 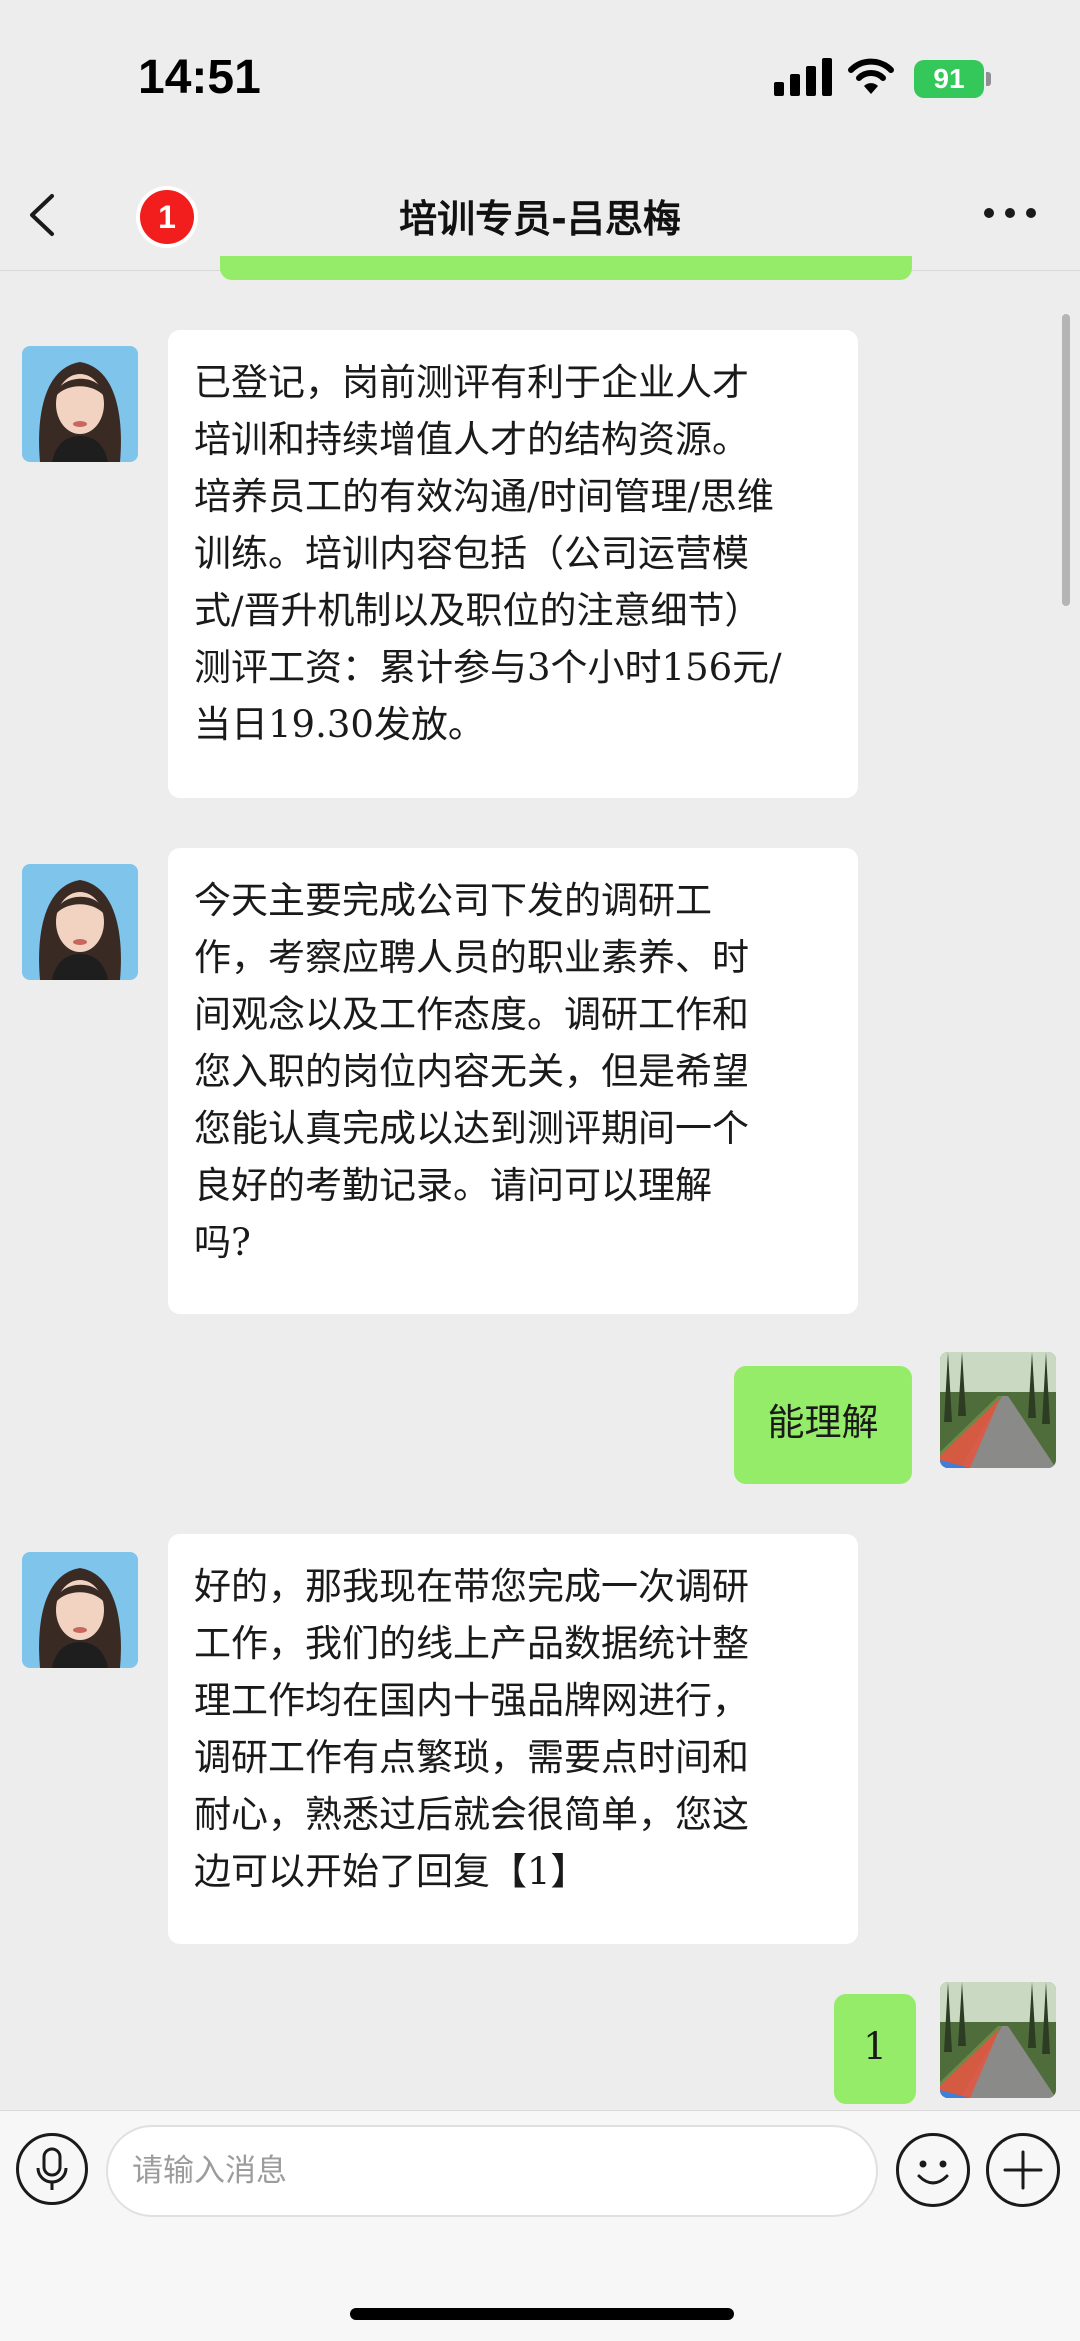 I want to click on plus-button, so click(x=1023, y=2170).